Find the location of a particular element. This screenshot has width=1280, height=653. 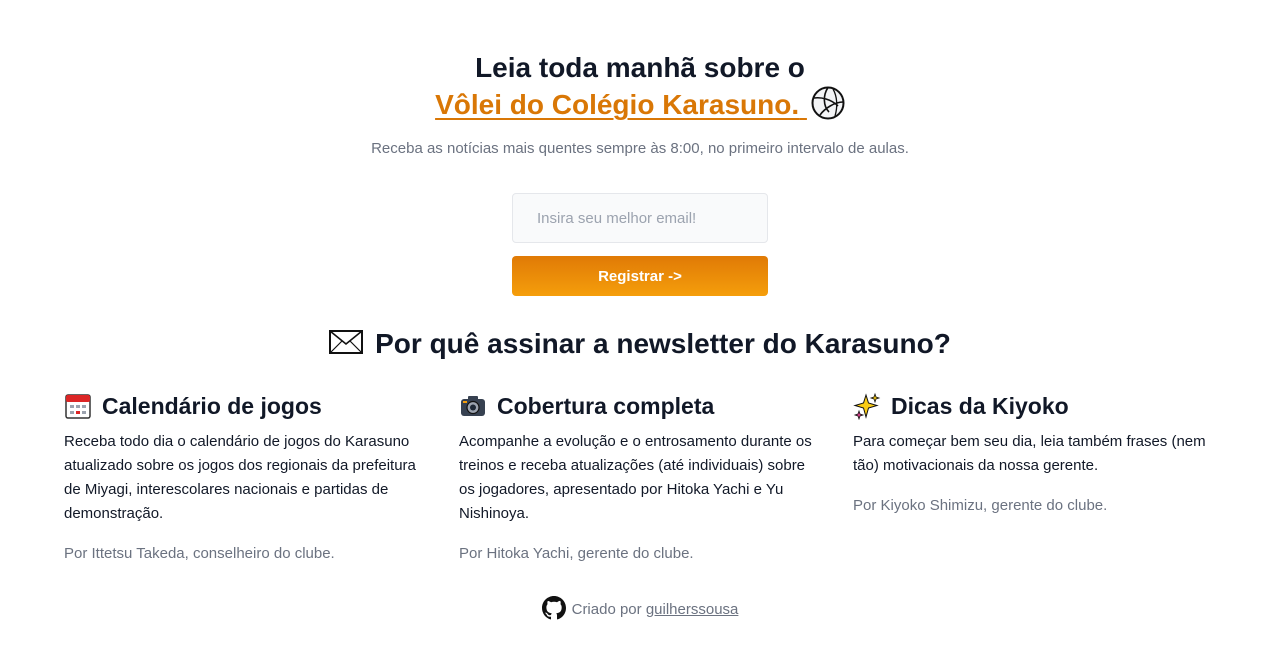

hero-line2-link: Vôlei do Colégio Karasuno. is located at coordinates (640, 104).